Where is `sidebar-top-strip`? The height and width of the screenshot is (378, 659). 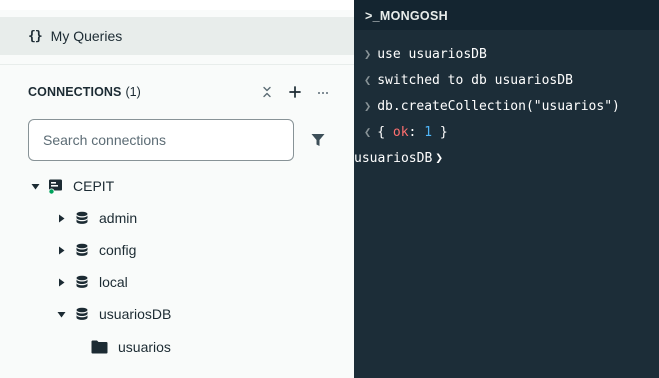 sidebar-top-strip is located at coordinates (177, 5).